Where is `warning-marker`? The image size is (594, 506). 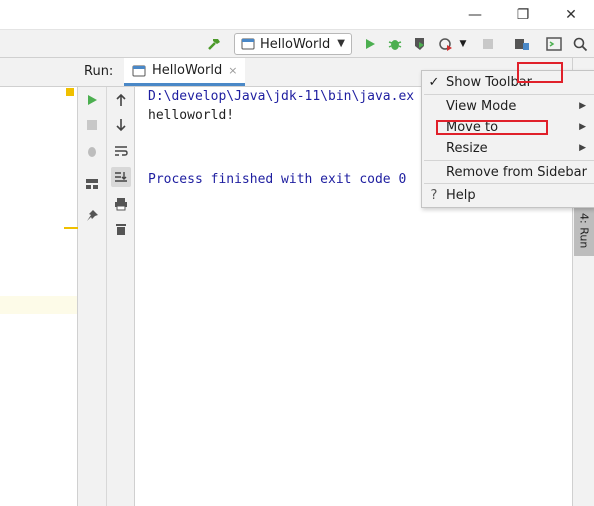
warning-marker is located at coordinates (70, 92).